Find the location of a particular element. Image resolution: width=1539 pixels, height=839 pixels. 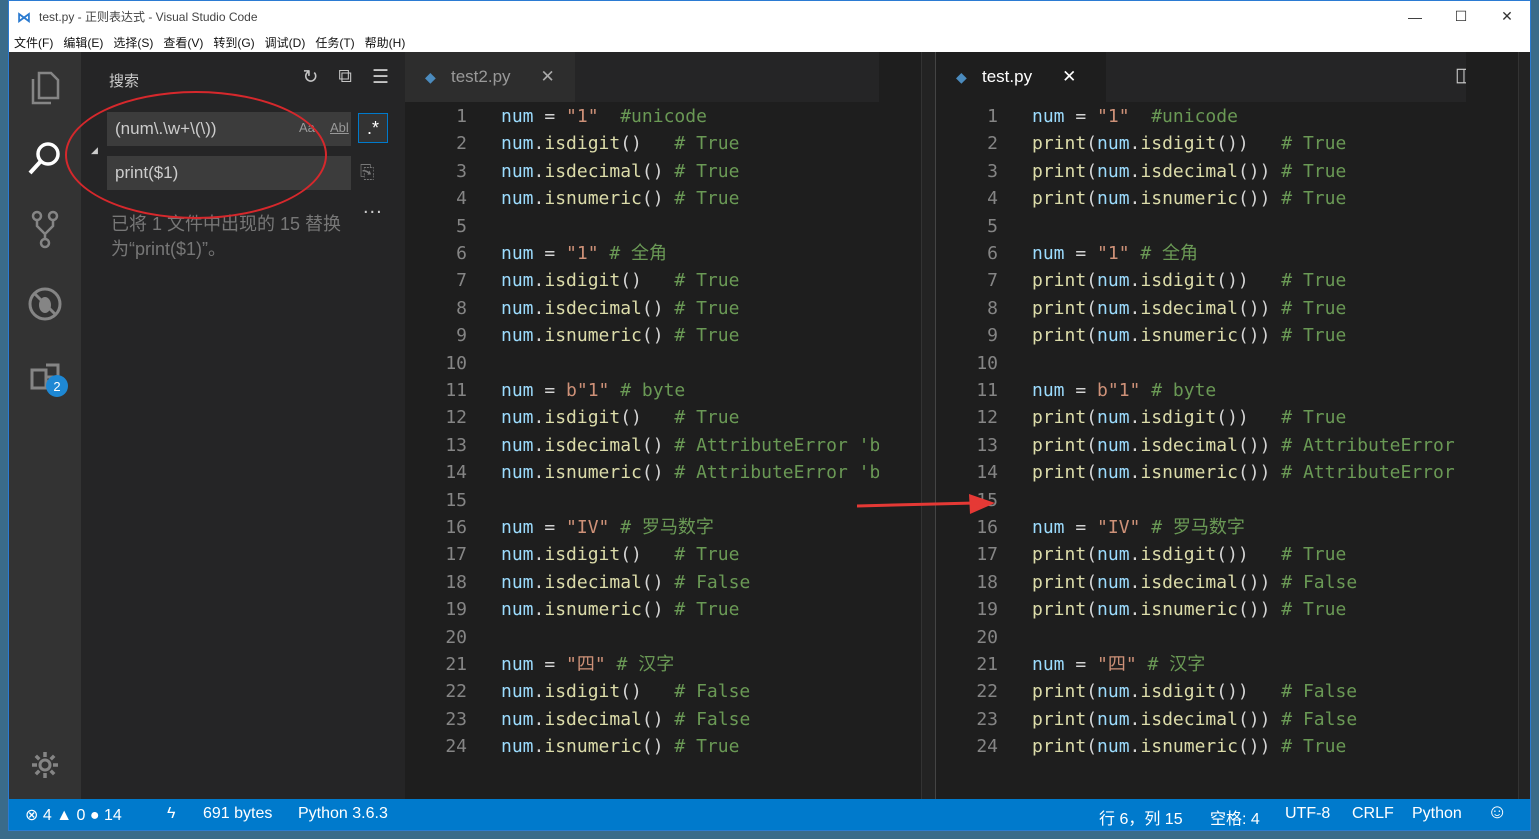

menu-debug: 调试(D) is located at coordinates (285, 42).